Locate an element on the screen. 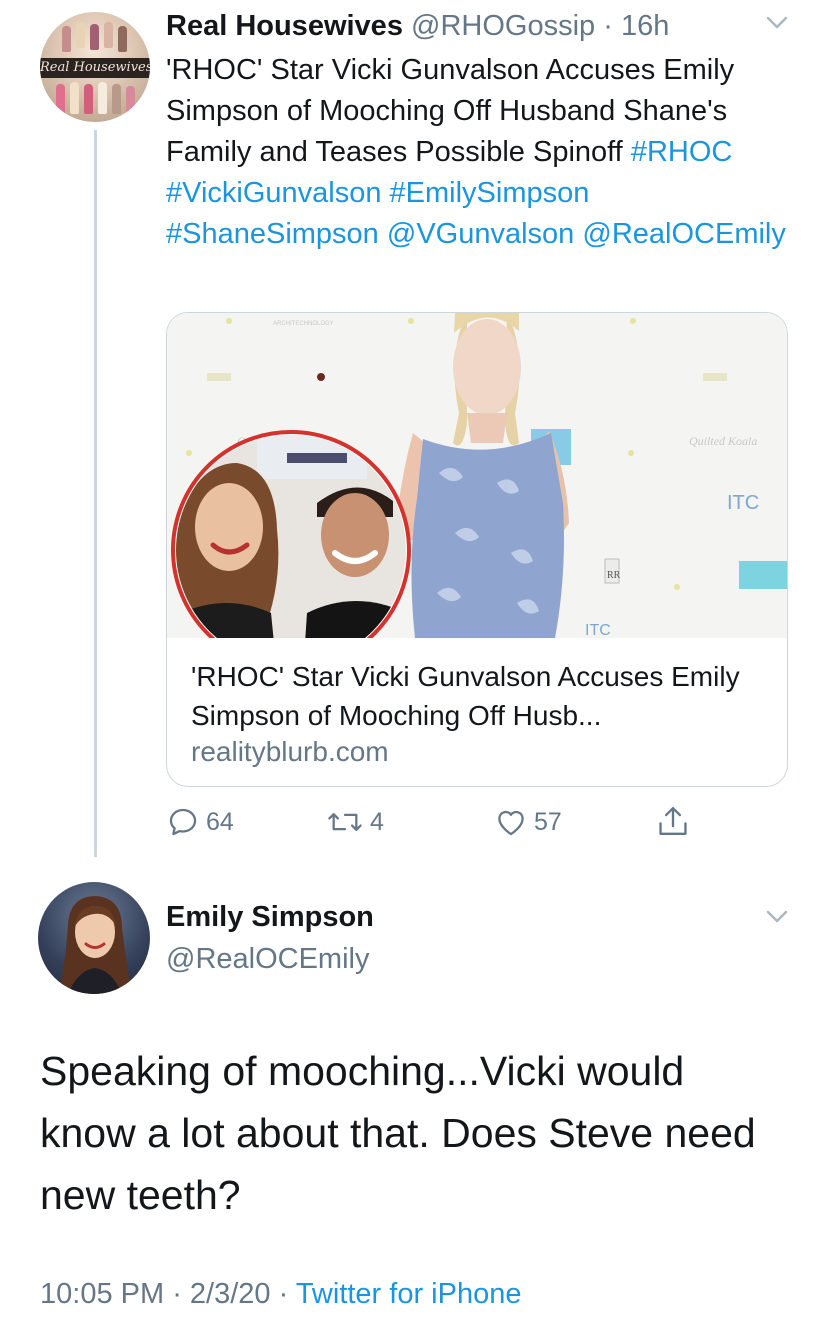 The height and width of the screenshot is (1317, 828). tweet-time: 10:05 PM is located at coordinates (102, 1294).